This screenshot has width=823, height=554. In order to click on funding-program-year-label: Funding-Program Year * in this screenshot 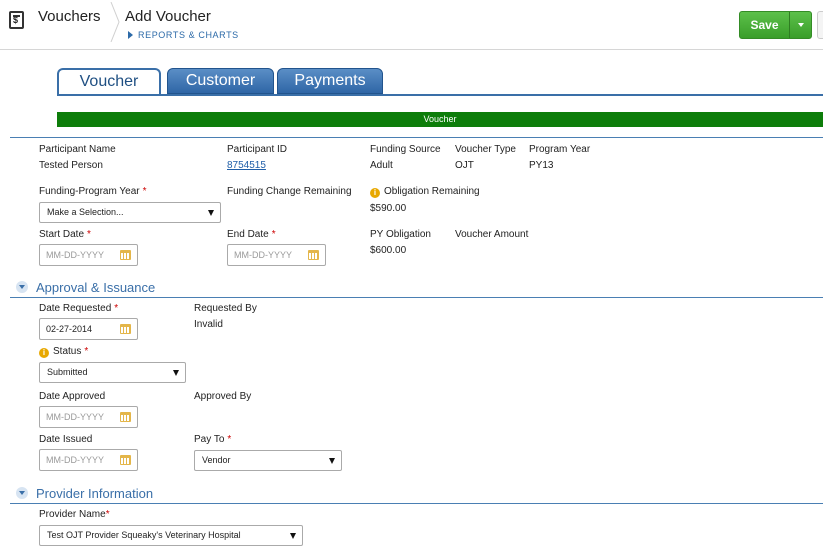, I will do `click(93, 191)`.